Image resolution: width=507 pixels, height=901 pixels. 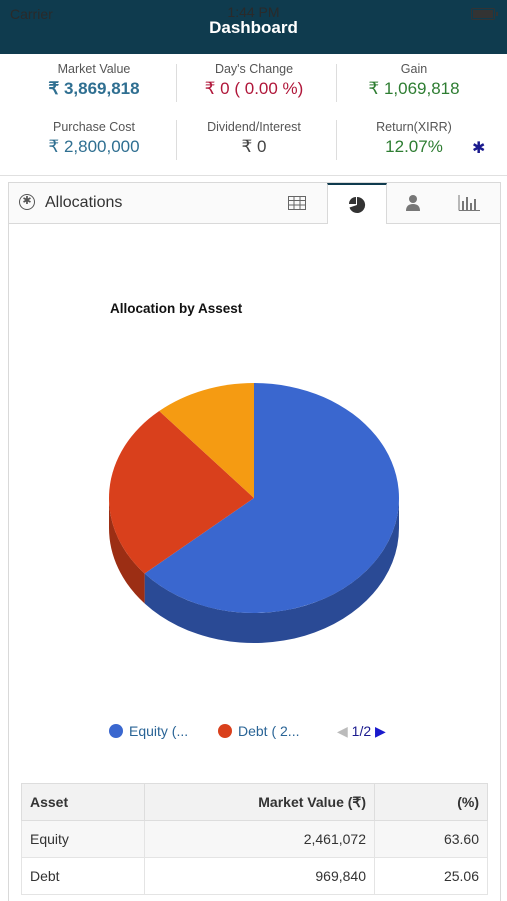 I want to click on app-header: Carrier 1:44 PM Dashboard, so click(x=253, y=27).